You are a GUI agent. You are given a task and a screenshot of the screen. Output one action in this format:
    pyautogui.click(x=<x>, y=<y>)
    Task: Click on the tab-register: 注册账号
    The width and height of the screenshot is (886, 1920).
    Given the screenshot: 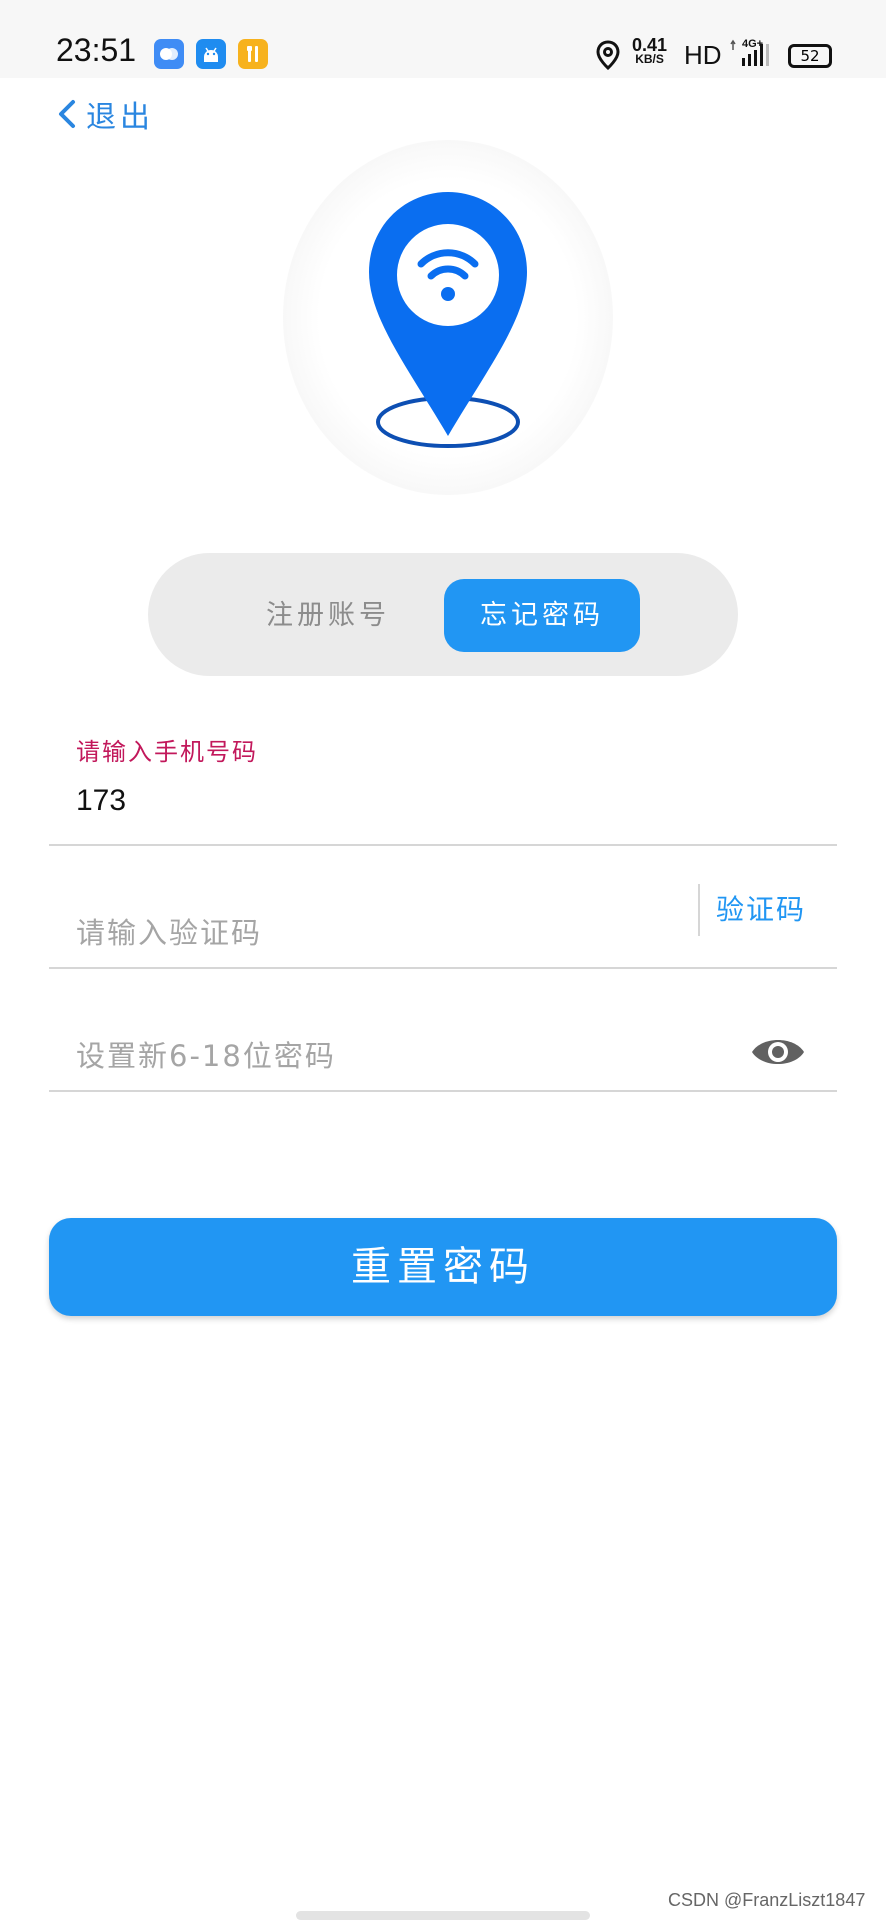 What is the action you would take?
    pyautogui.click(x=328, y=615)
    